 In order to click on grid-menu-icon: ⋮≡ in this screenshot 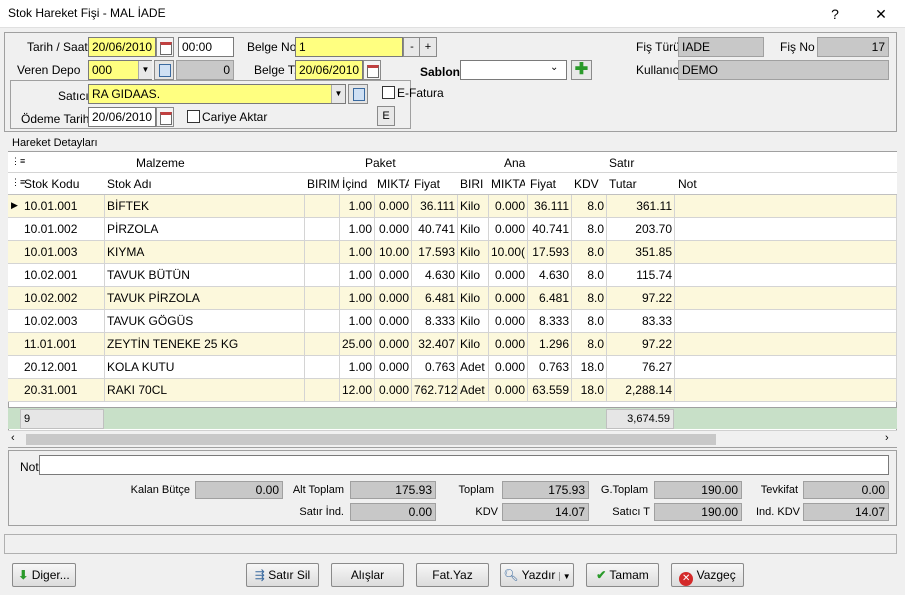, I will do `click(18, 161)`.